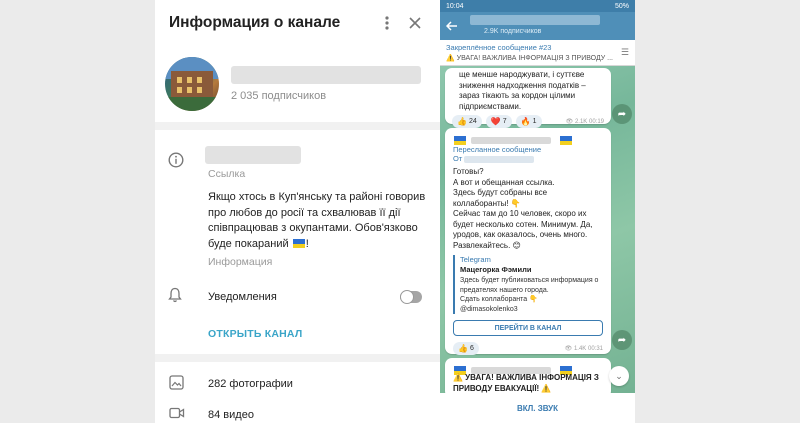  I want to click on media-label-videos: 84 видео, so click(231, 414).